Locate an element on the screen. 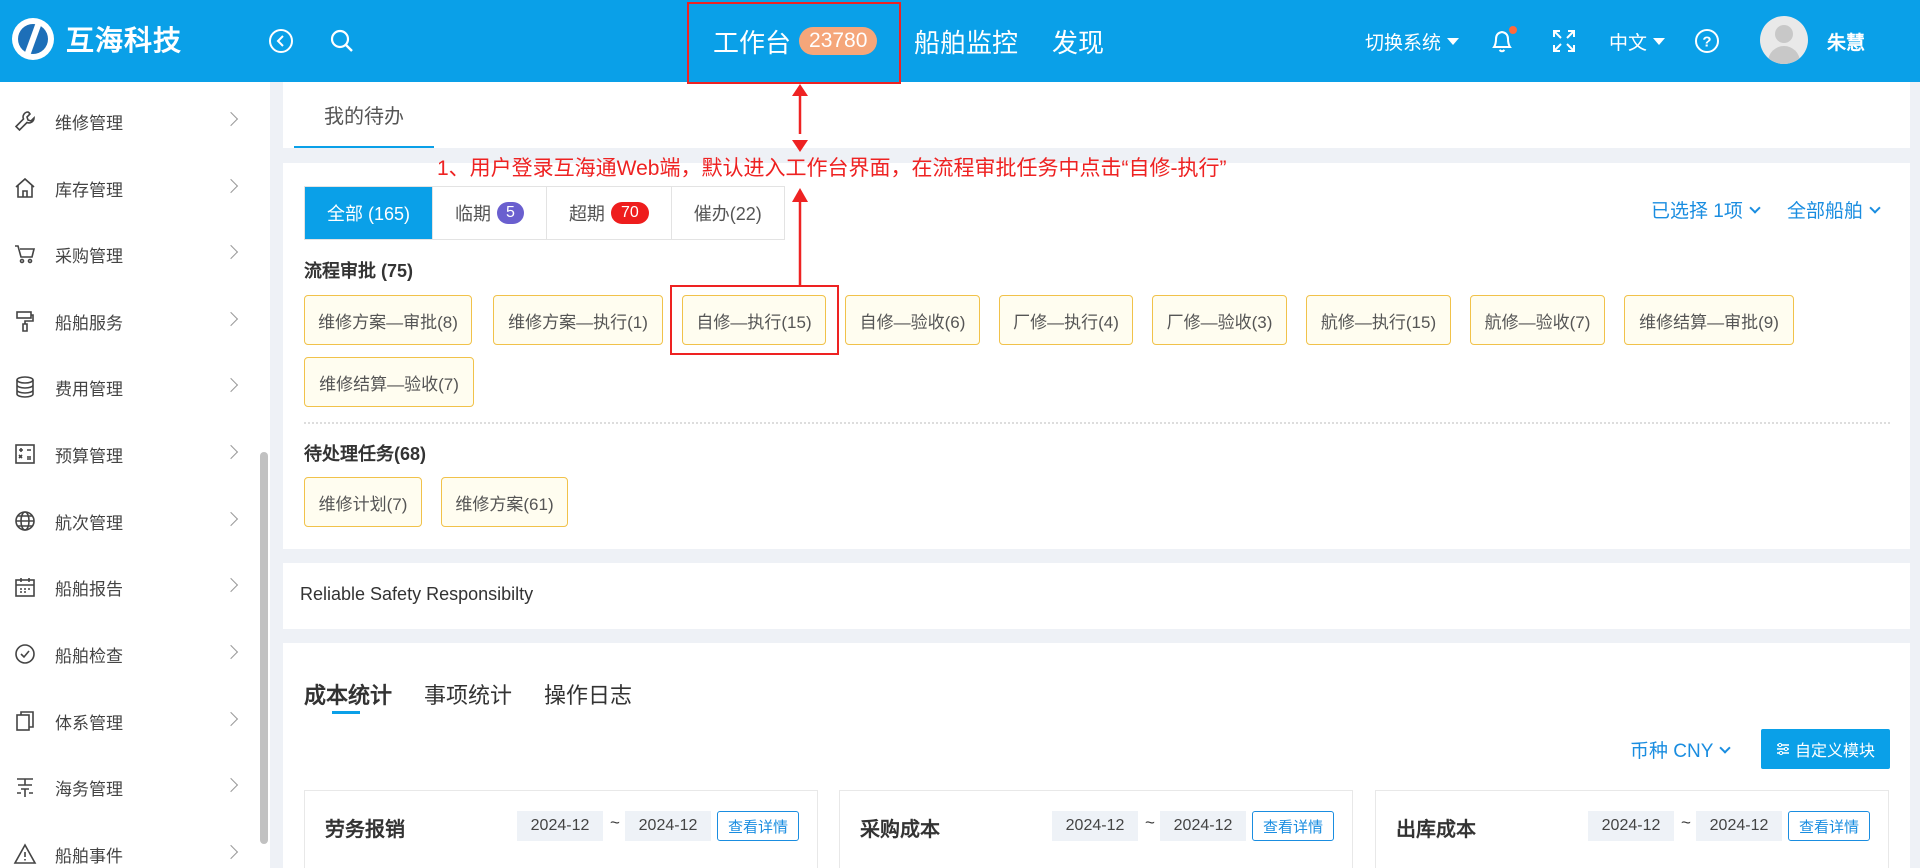 The image size is (1920, 868). pending-chip: 维修方案(61) is located at coordinates (504, 502).